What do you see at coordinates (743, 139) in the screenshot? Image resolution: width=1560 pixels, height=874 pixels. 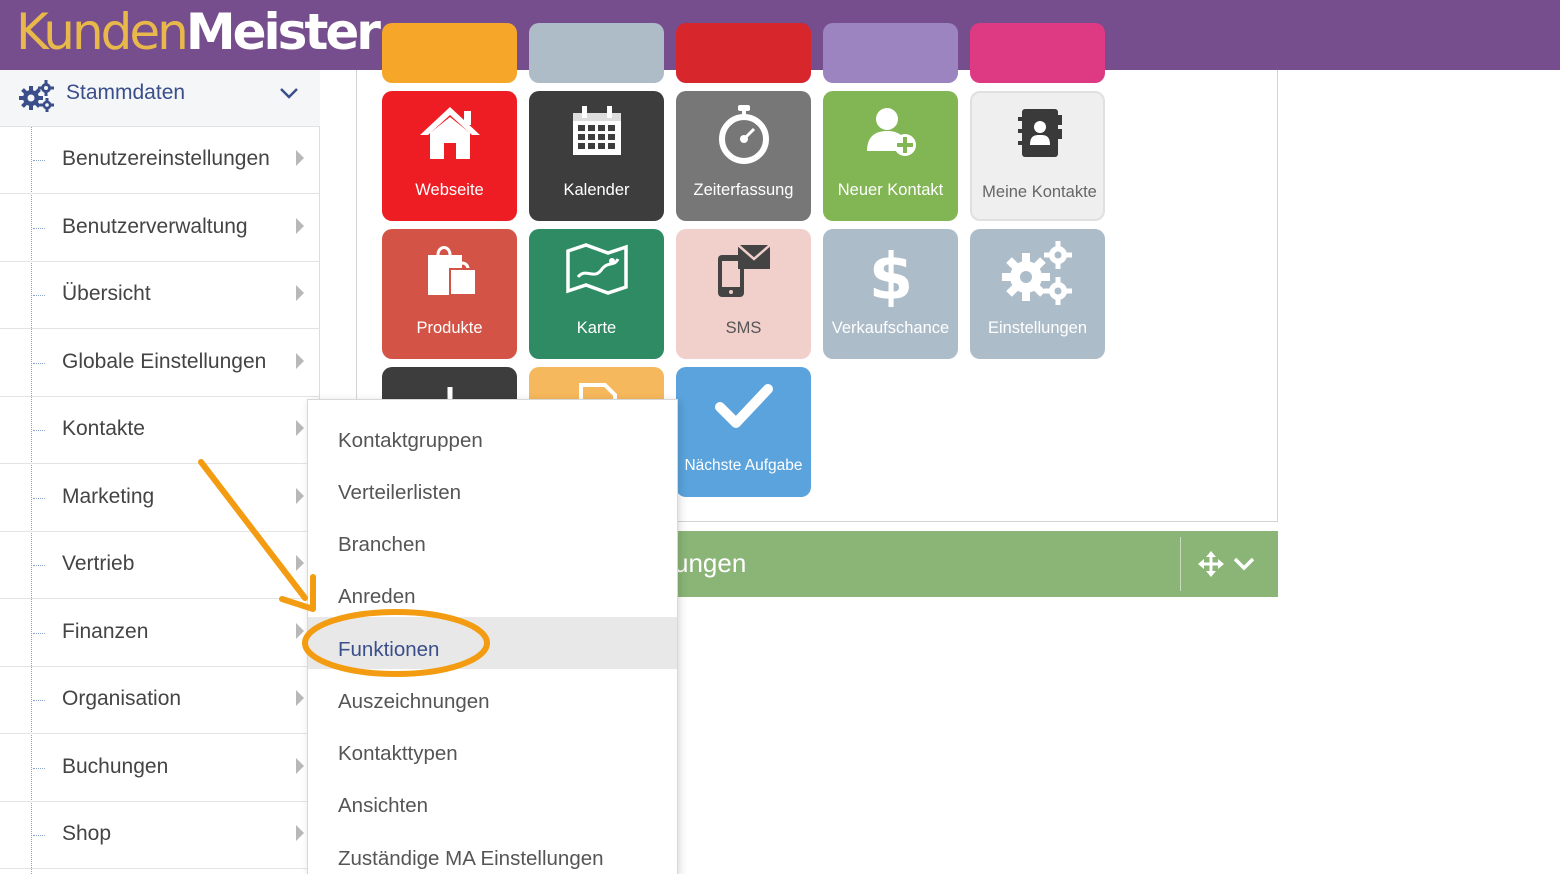 I see `stopwatch-icon` at bounding box center [743, 139].